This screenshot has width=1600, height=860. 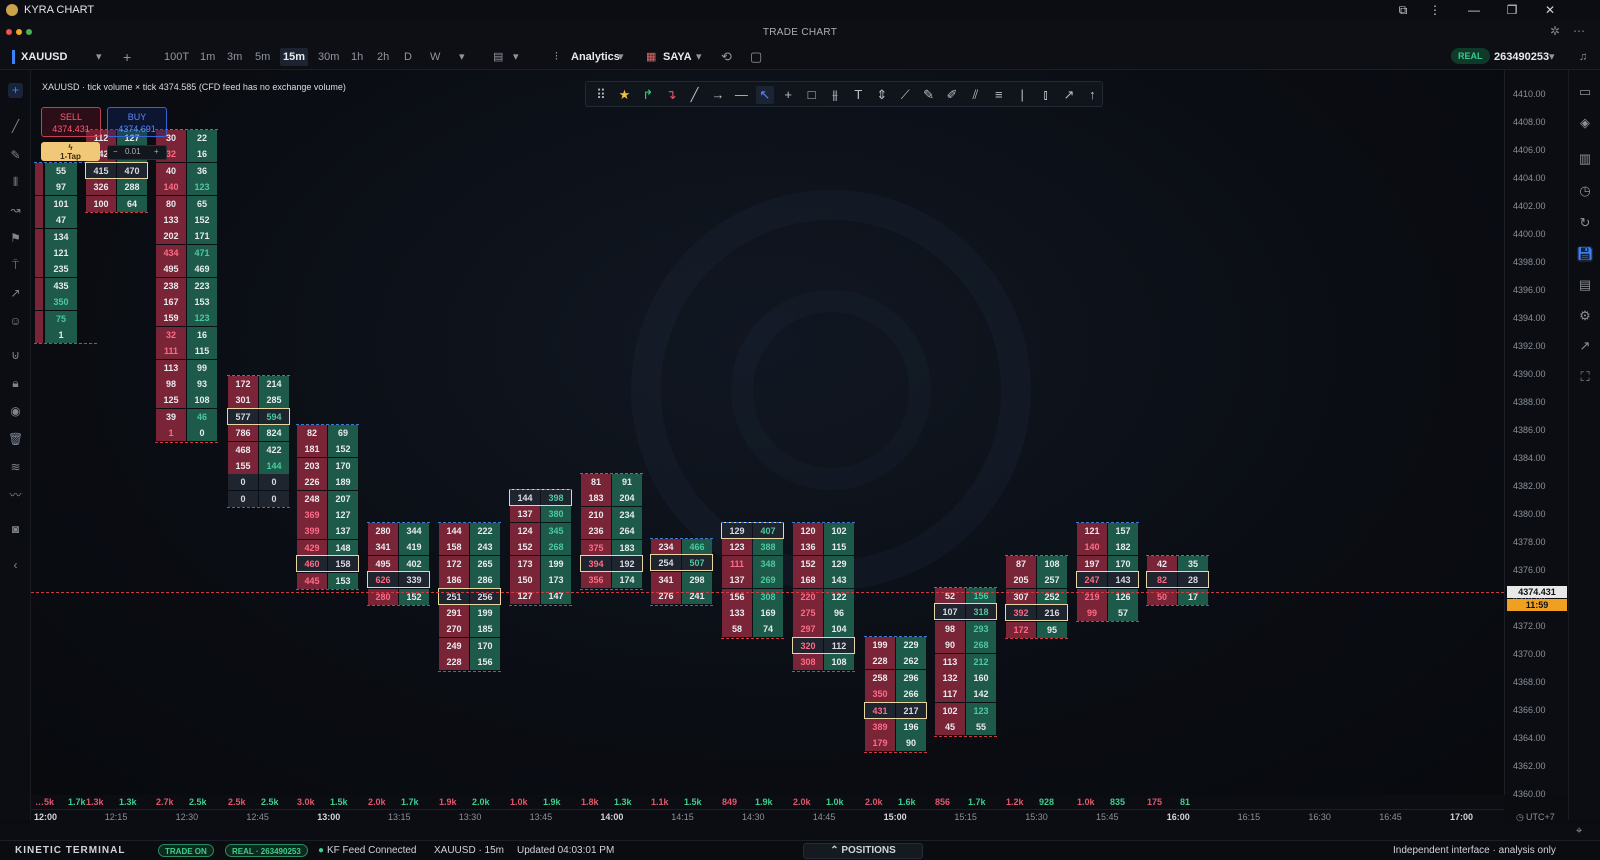 I want to click on footprint-bid-cell: 132, so click(x=950, y=678).